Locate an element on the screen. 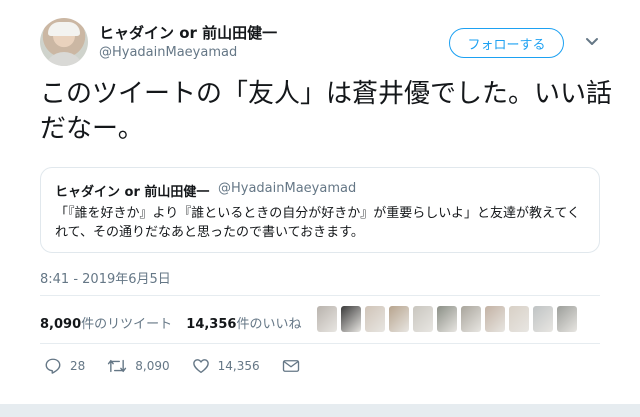 Image resolution: width=640 pixels, height=417 pixels. retweet-count: 8,090 is located at coordinates (152, 366).